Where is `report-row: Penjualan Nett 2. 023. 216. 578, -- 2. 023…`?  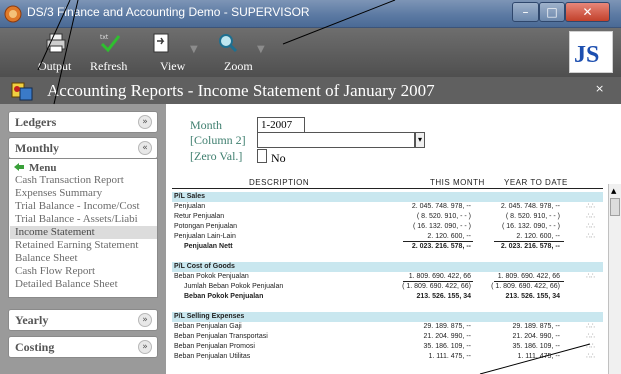
report-row: Penjualan Nett 2. 023. 216. 578, -- 2. 023… is located at coordinates (387, 247).